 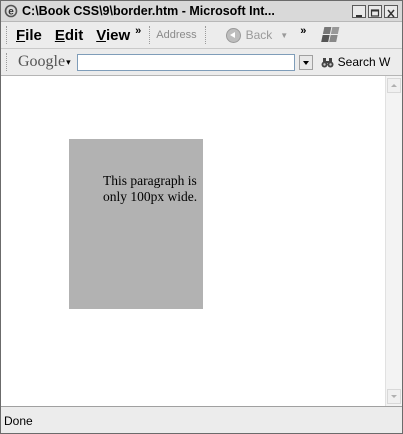 I want to click on back-button: Back ▼, so click(x=256, y=35).